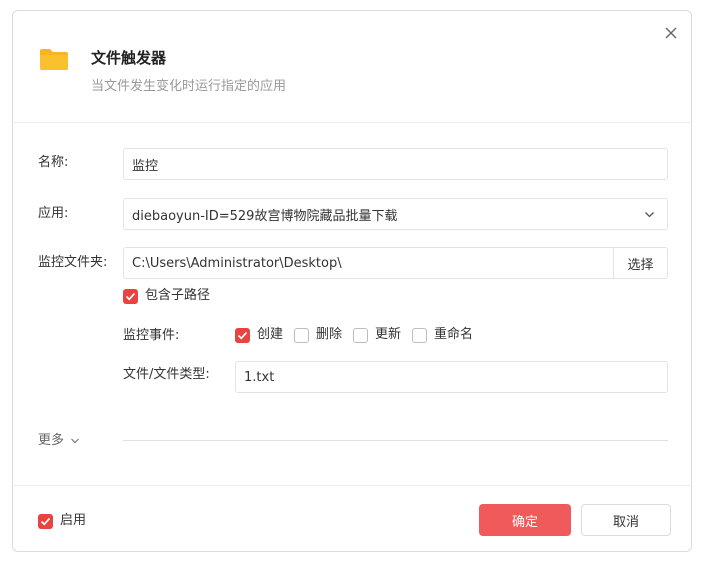 The image size is (728, 564). Describe the element at coordinates (395, 164) in the screenshot. I see `name-input: 监控` at that location.